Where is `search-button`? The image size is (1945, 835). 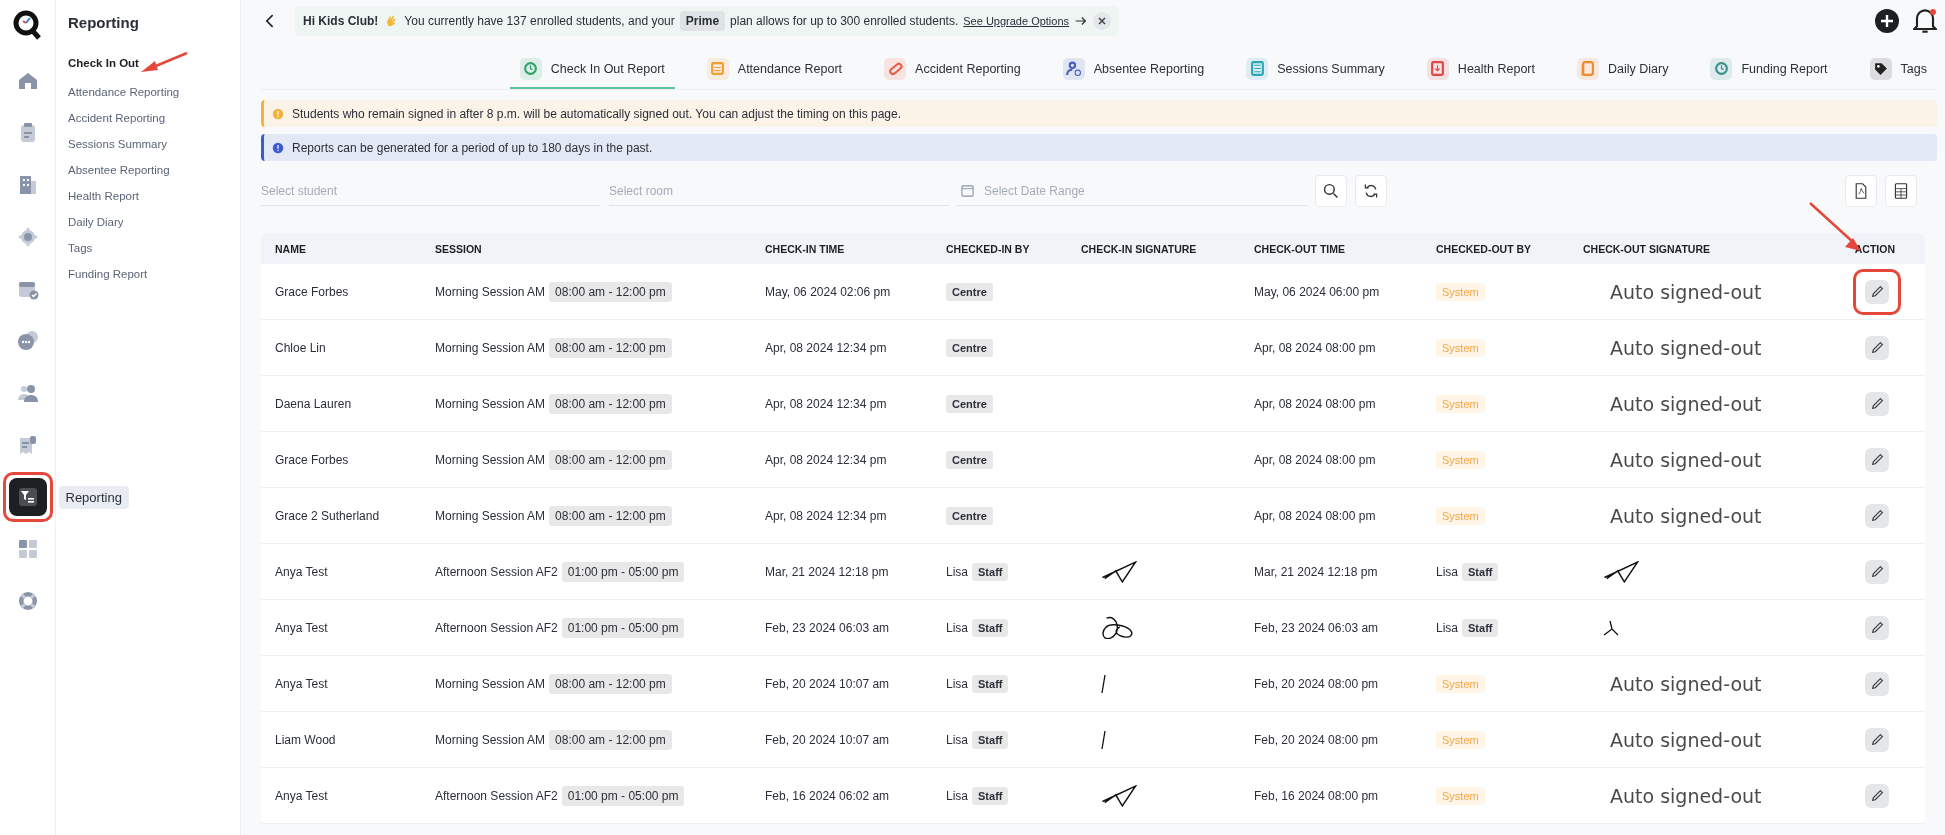
search-button is located at coordinates (1331, 191).